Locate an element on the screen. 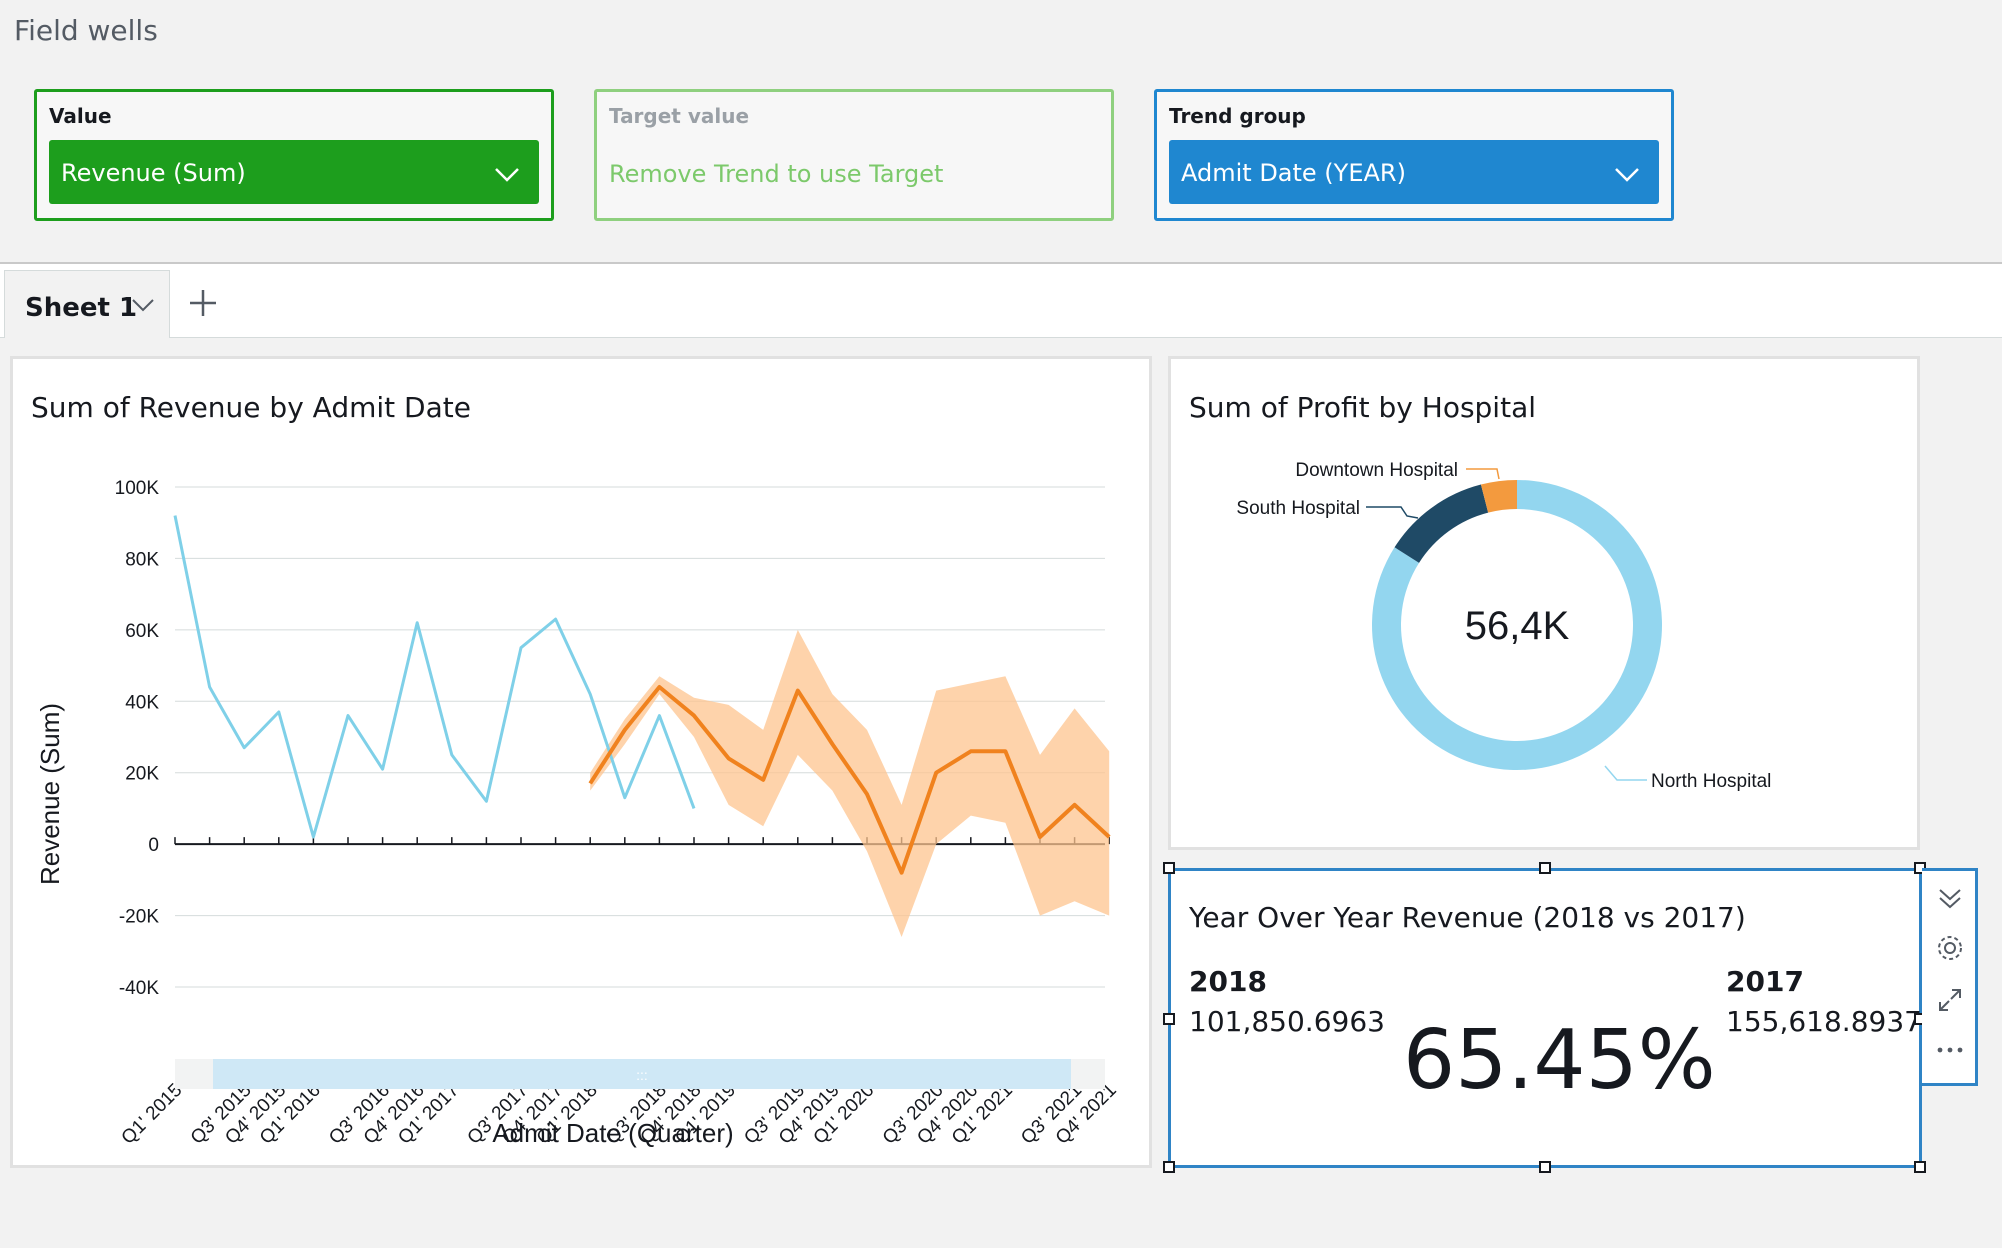 This screenshot has width=2002, height=1248. target-well-hint: Remove Trend to use Target is located at coordinates (776, 174).